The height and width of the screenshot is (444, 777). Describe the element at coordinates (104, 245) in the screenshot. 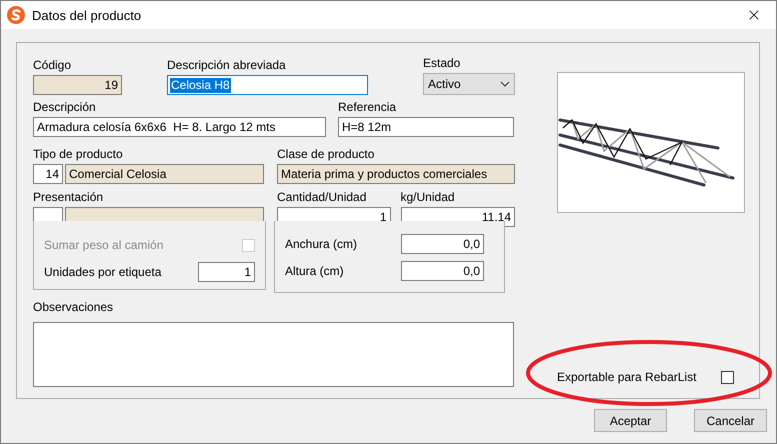

I see `field-label: Sumar peso al camión` at that location.